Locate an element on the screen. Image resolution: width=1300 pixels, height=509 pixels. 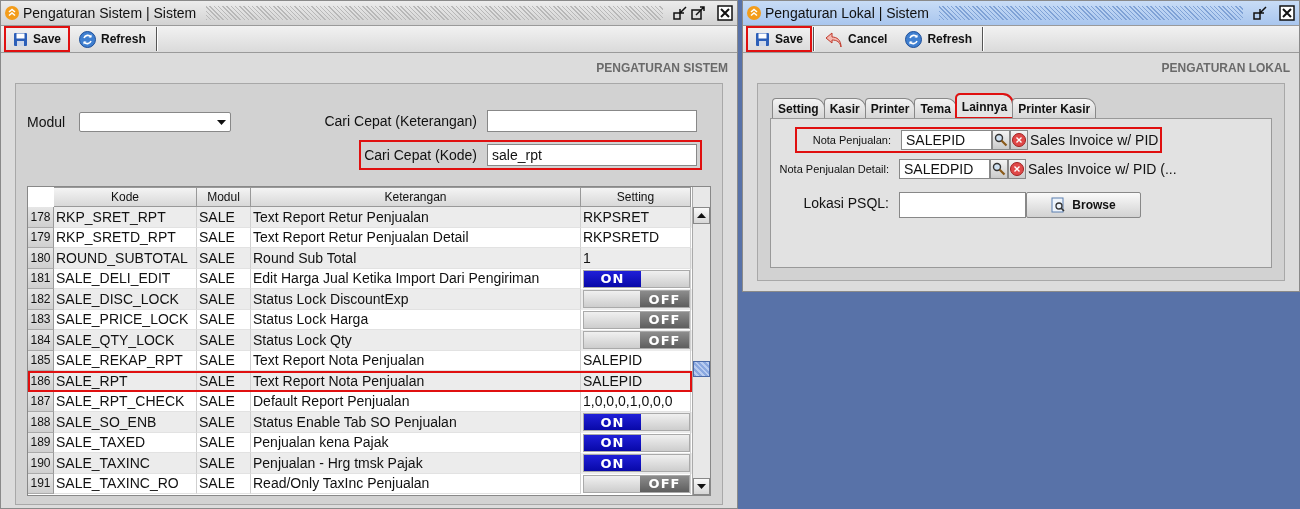
table-cell: SALE_QTY_LOCK is located at coordinates (125, 340).